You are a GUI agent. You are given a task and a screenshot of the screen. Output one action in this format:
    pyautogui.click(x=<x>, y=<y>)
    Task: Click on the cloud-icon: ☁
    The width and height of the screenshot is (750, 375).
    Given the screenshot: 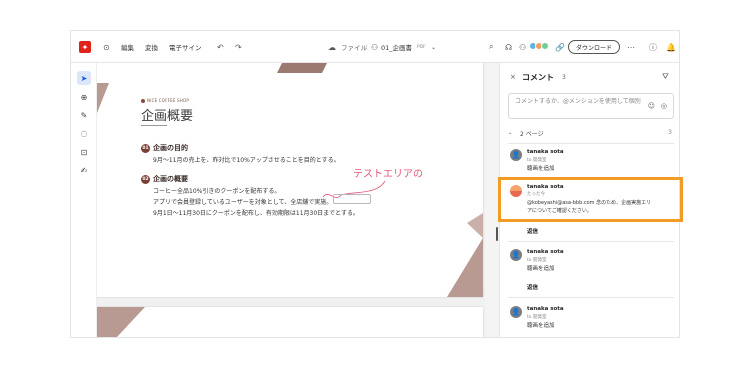 What is the action you would take?
    pyautogui.click(x=332, y=47)
    